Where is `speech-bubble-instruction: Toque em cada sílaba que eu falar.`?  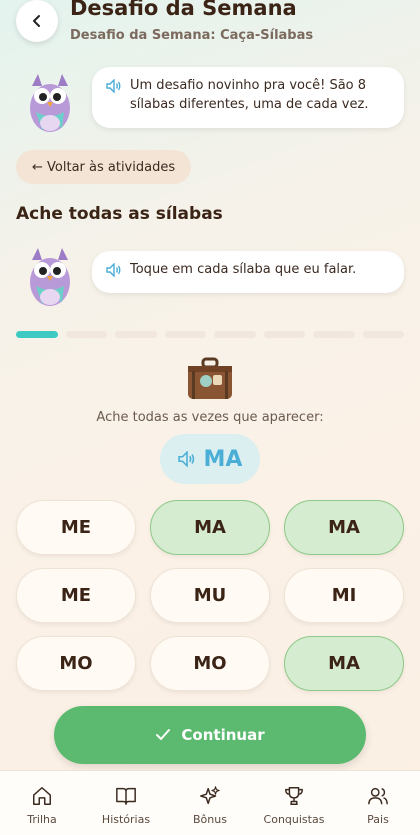
speech-bubble-instruction: Toque em cada sílaba que eu falar. is located at coordinates (248, 272).